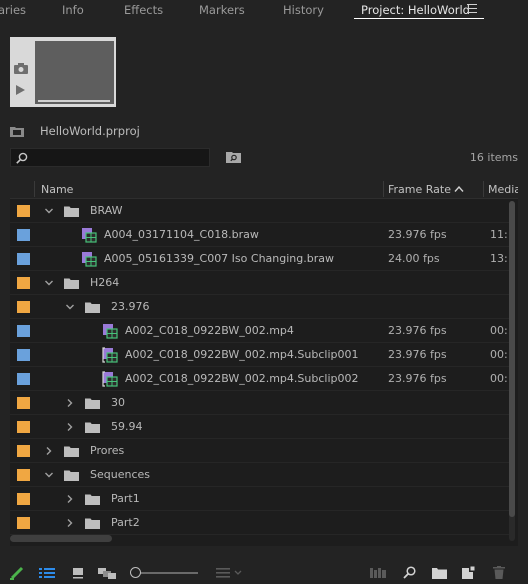 The image size is (528, 584). Describe the element at coordinates (110, 379) in the screenshot. I see `subclip-icon` at that location.